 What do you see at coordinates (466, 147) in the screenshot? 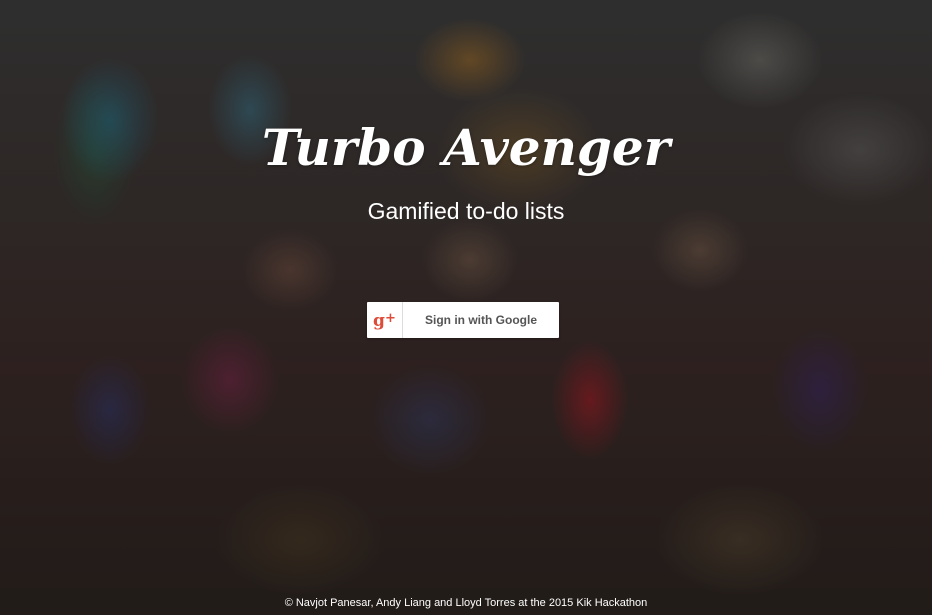
I see `app-title: Turbo Avenger` at bounding box center [466, 147].